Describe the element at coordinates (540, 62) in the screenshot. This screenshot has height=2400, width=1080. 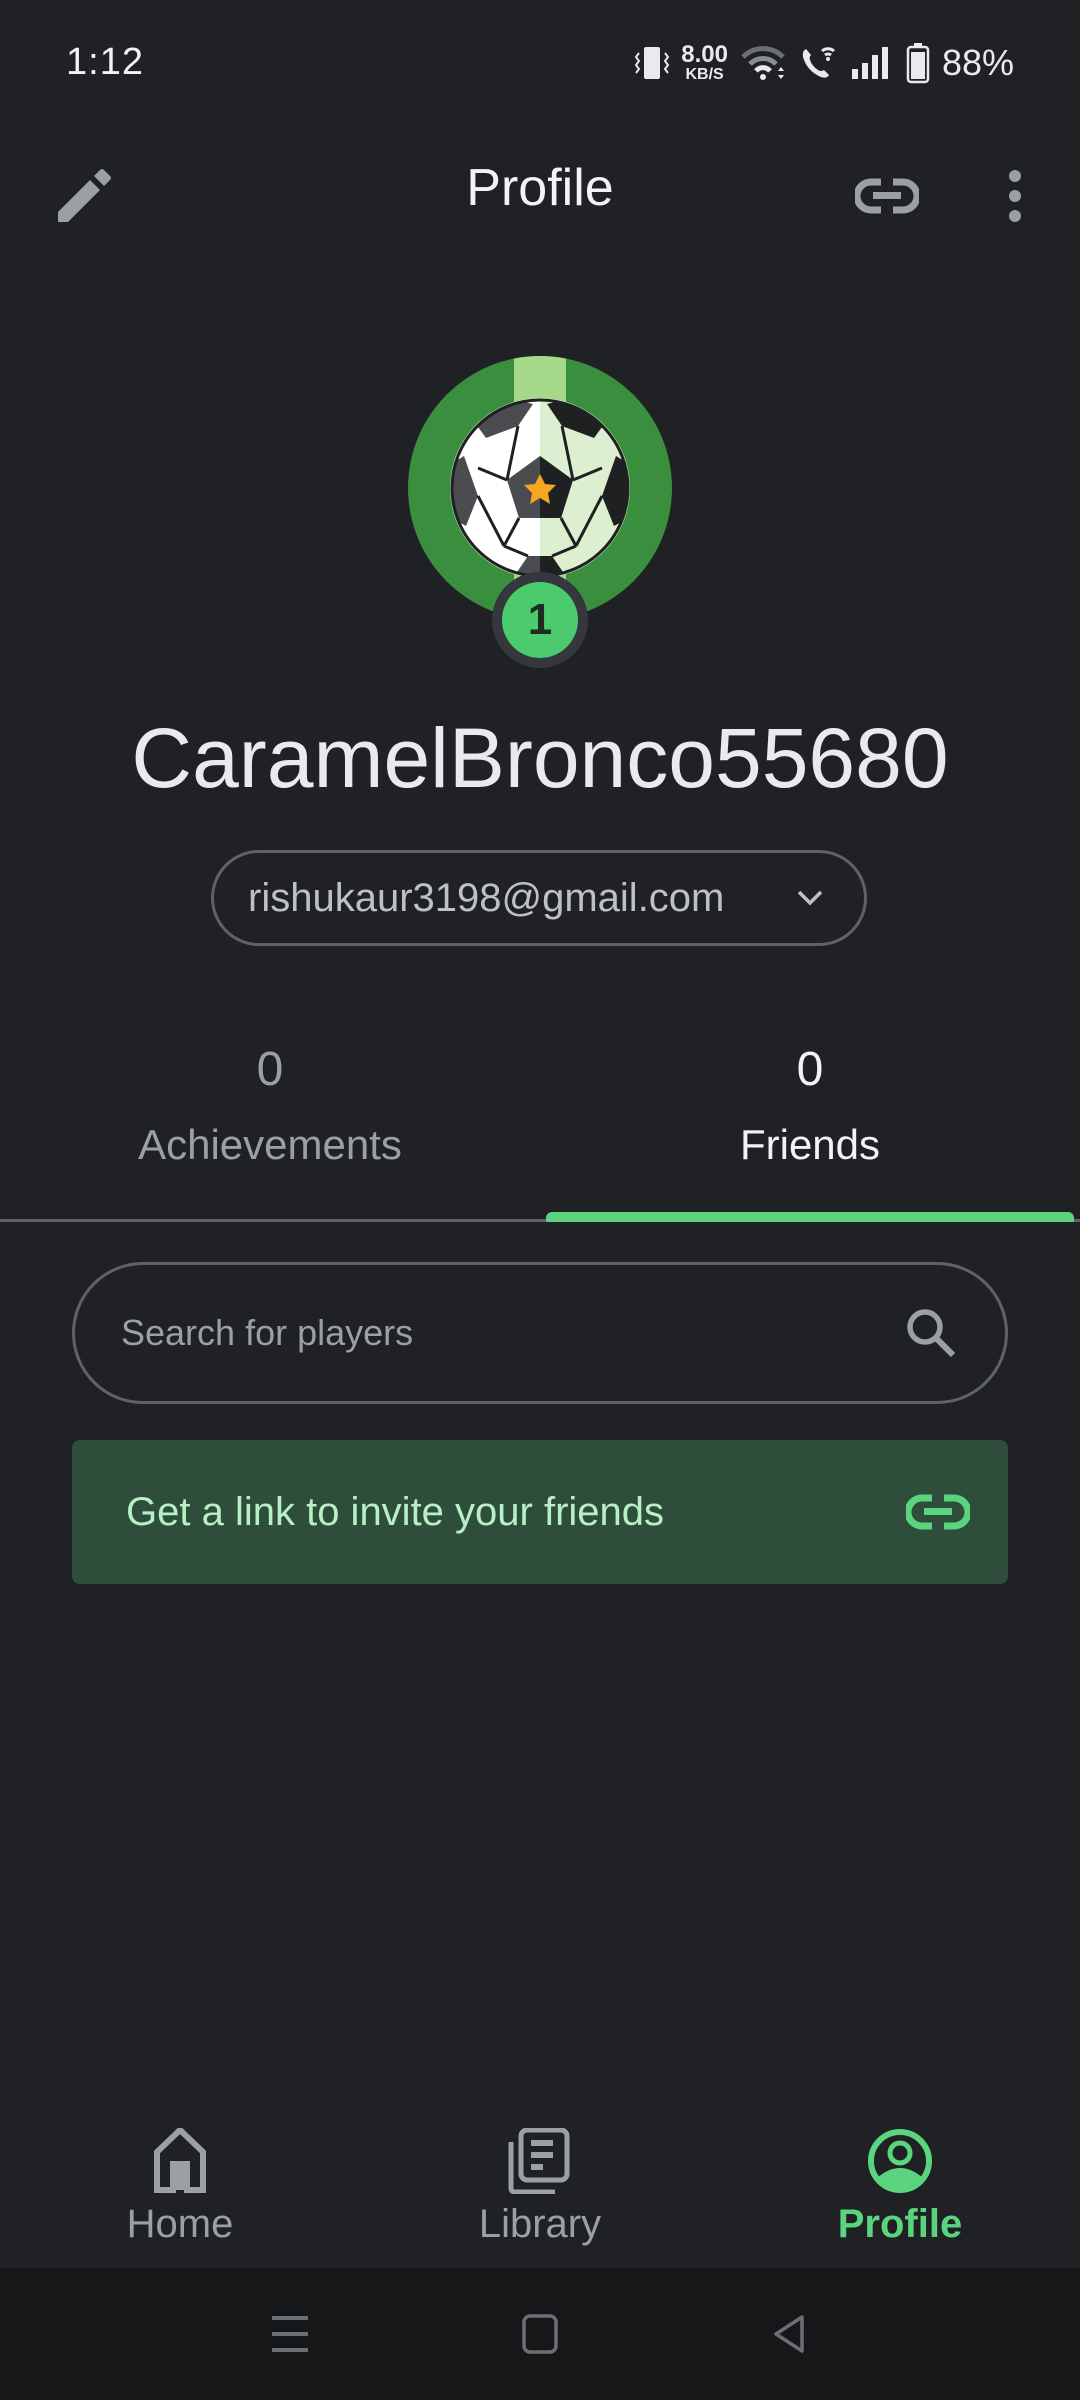
I see `status-bar: 1:12 8.00 KB/S 88%` at that location.